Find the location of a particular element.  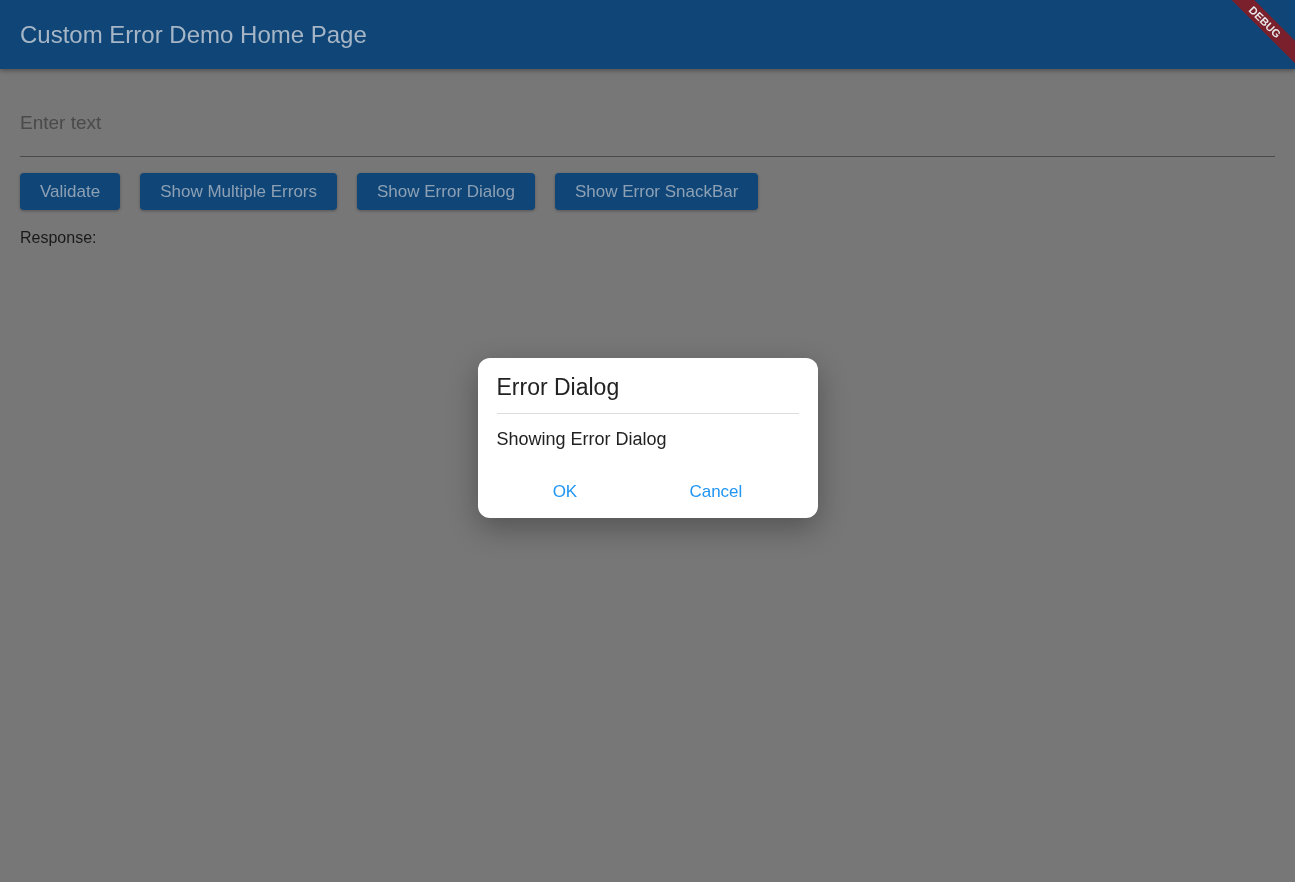

dialog-action-button: OK is located at coordinates (565, 491).